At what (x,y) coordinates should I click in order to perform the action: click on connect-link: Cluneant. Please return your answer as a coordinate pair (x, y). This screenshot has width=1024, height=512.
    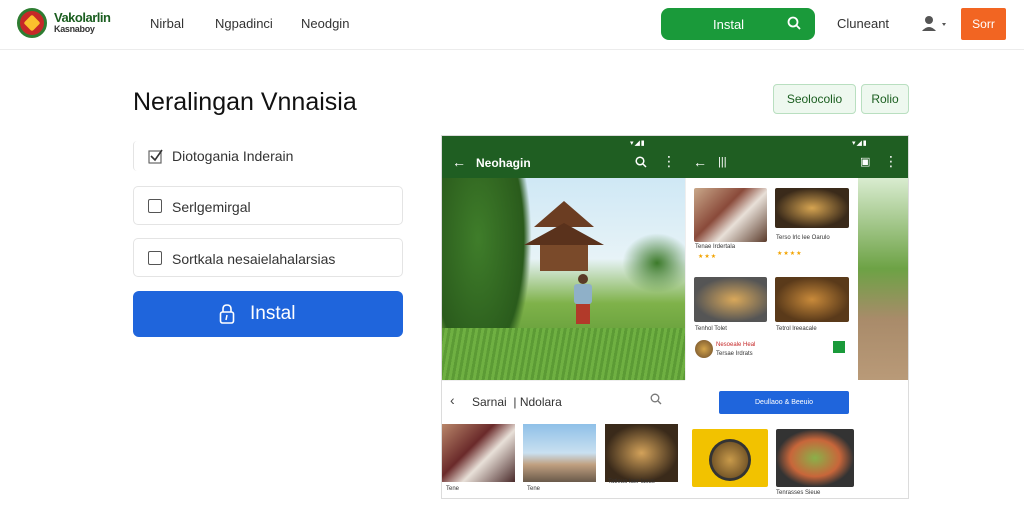
    Looking at the image, I should click on (863, 23).